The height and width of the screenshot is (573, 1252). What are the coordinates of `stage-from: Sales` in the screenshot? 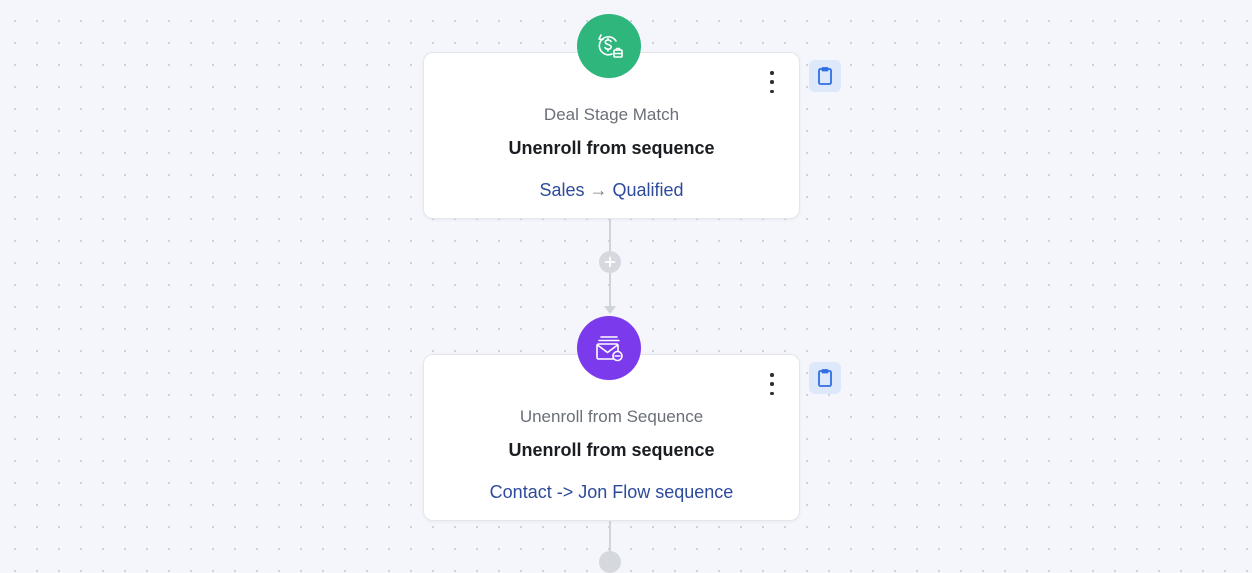 It's located at (562, 190).